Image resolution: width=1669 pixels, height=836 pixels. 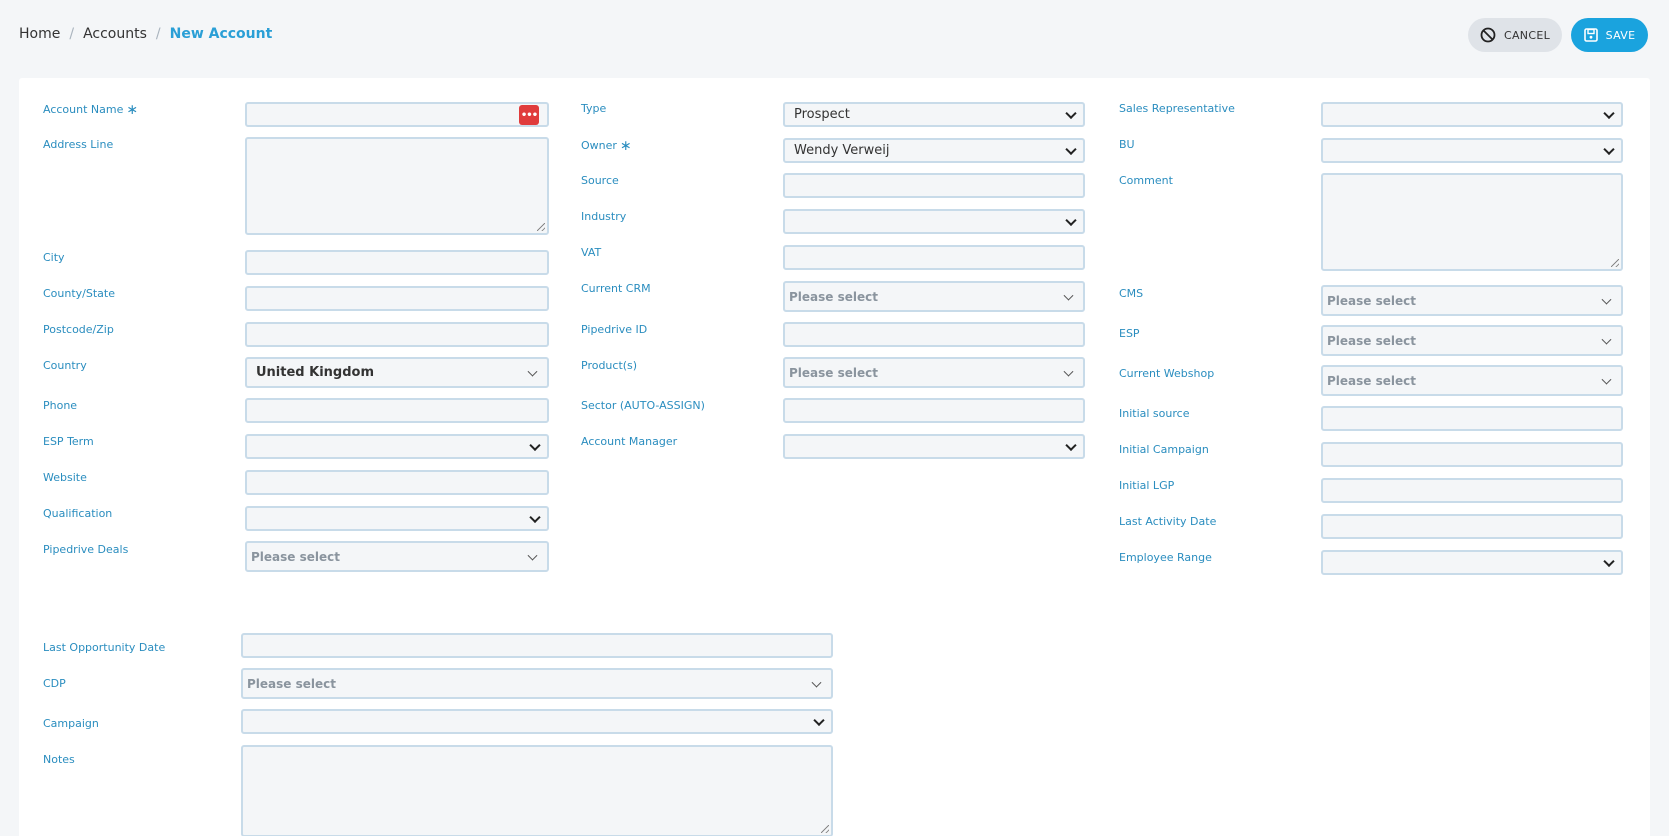 I want to click on cancel-button: CANCEL, so click(x=1515, y=35).